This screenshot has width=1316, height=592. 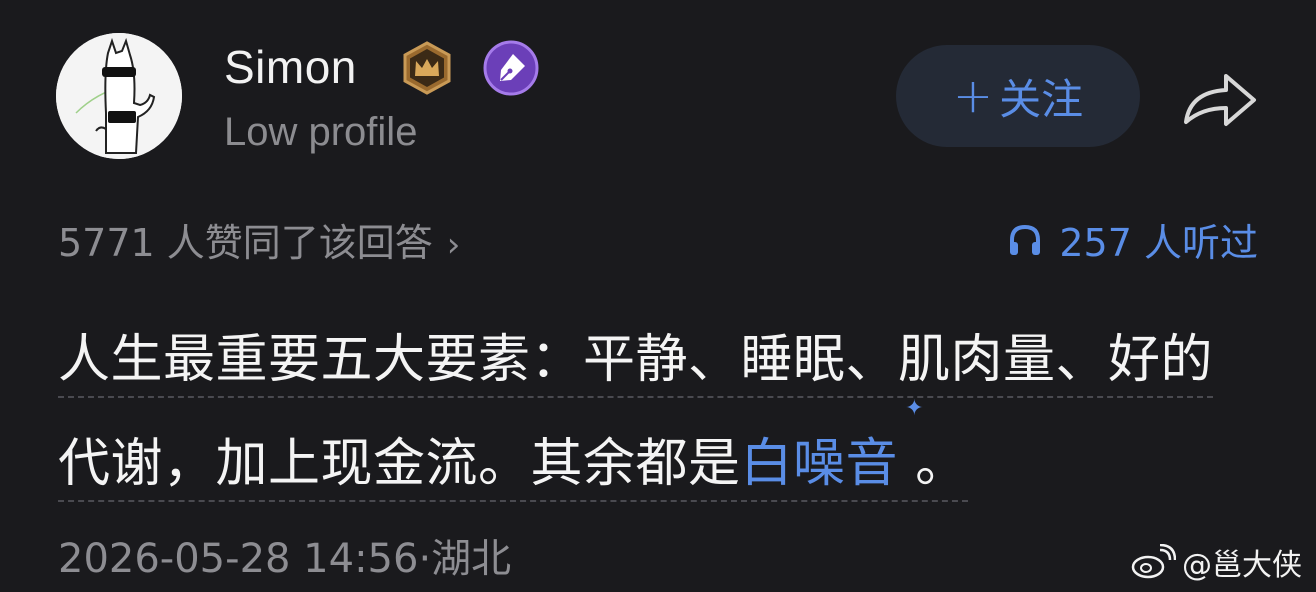 I want to click on headphones-icon, so click(x=1025, y=239).